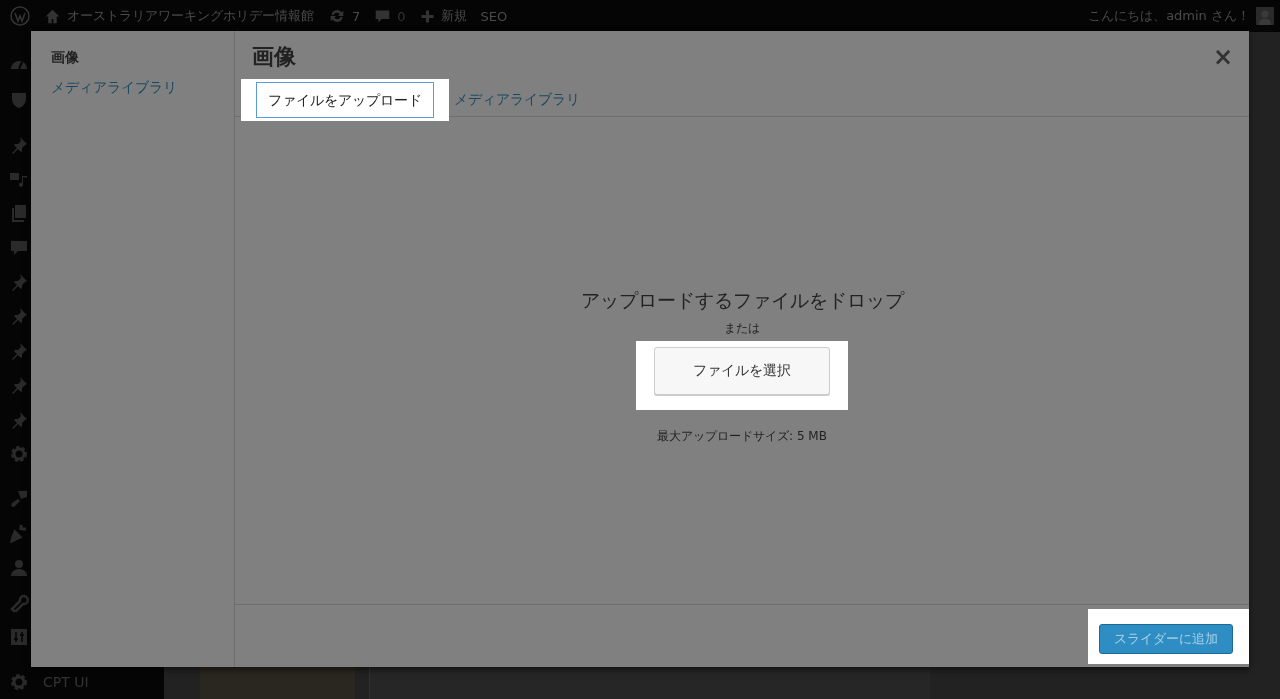 This screenshot has height=699, width=1280. I want to click on router-tab: ファイルをアップロード, so click(345, 100).